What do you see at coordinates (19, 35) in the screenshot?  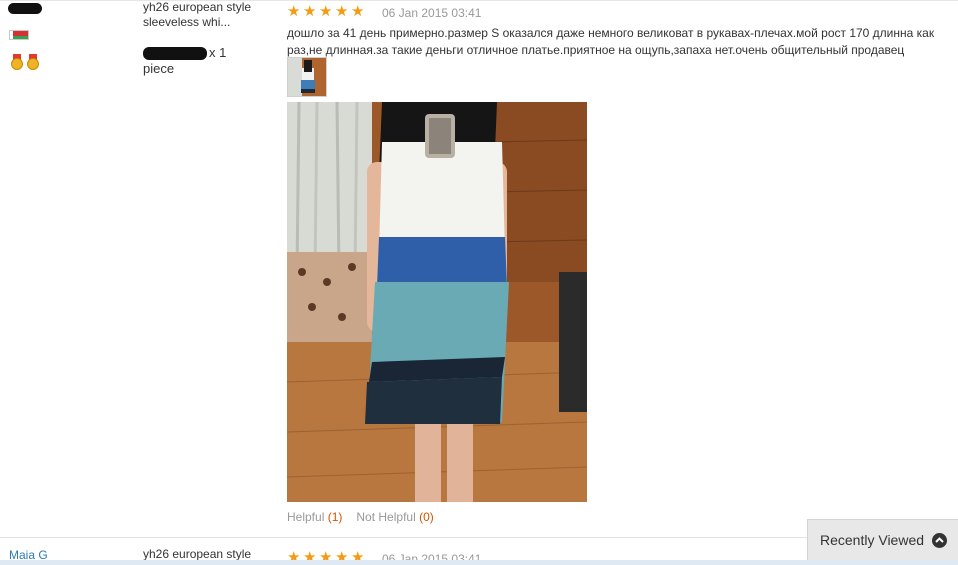 I see `belarus-flag-icon` at bounding box center [19, 35].